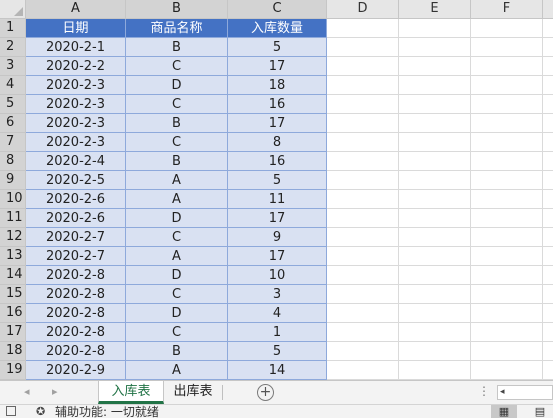  I want to click on cell-date: 2020-2-2, so click(76, 66).